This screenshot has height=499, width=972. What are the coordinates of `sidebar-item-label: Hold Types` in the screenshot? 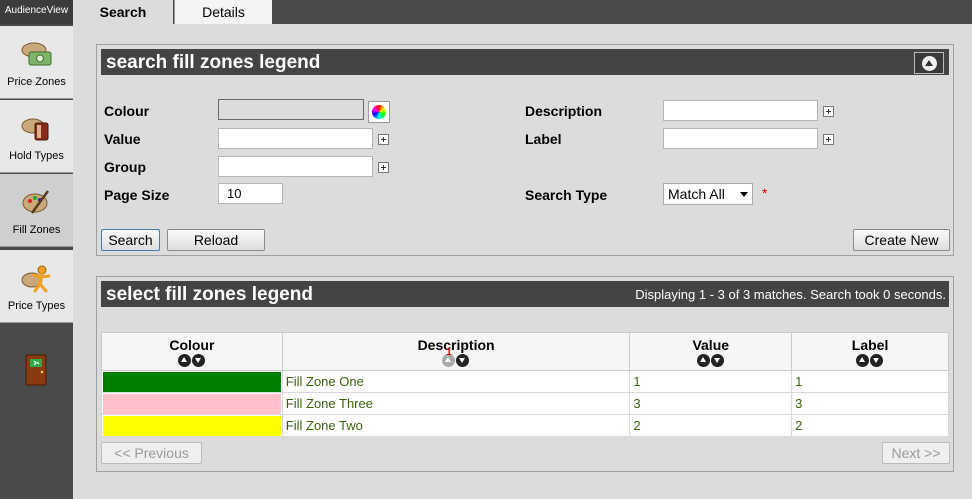 It's located at (36, 156).